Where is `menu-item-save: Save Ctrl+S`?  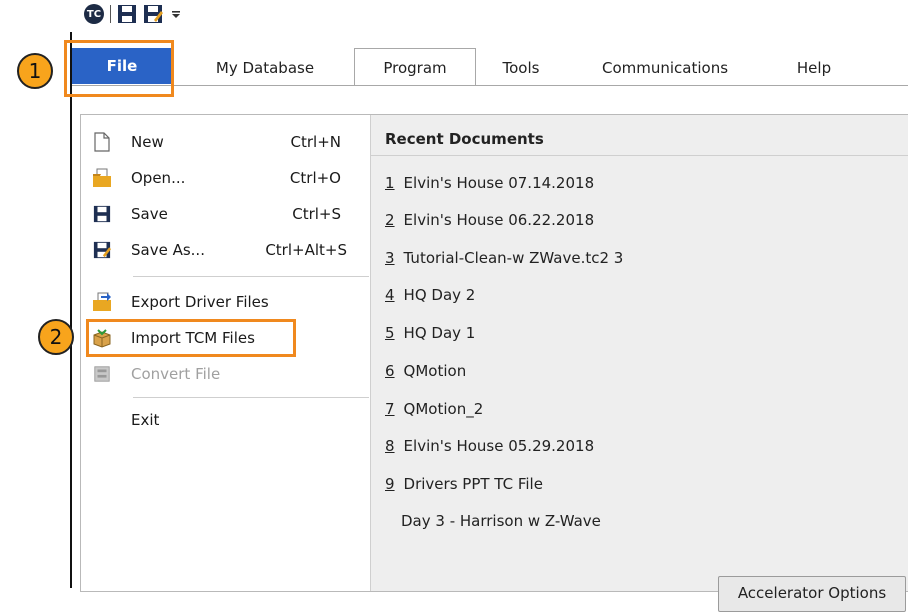
menu-item-save: Save Ctrl+S is located at coordinates (225, 214).